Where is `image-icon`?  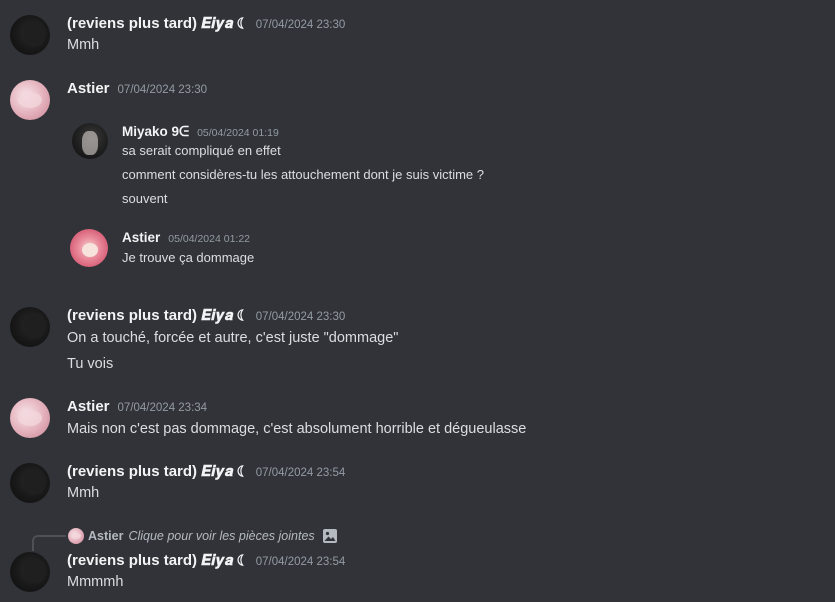
image-icon is located at coordinates (330, 536).